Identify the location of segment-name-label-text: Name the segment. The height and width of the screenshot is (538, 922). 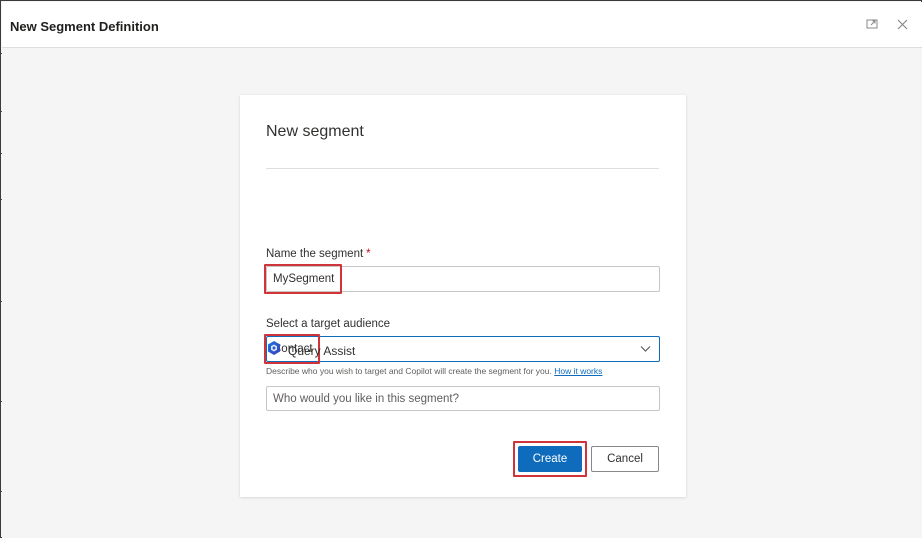
(315, 254).